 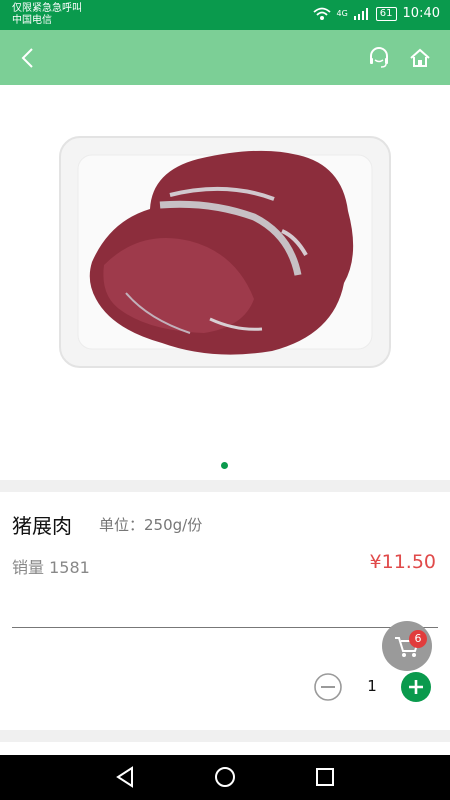 I want to click on carrier-name: 中国电信, so click(x=32, y=20).